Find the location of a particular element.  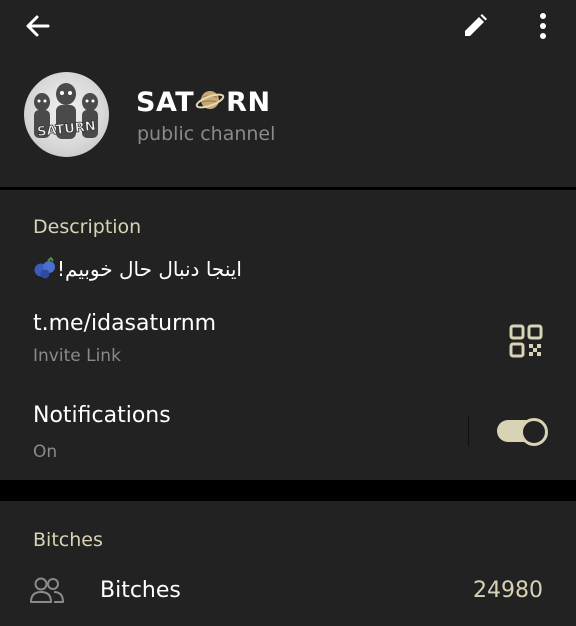

description-text: اینجا دنبال حال خوبیم! is located at coordinates (137, 269).